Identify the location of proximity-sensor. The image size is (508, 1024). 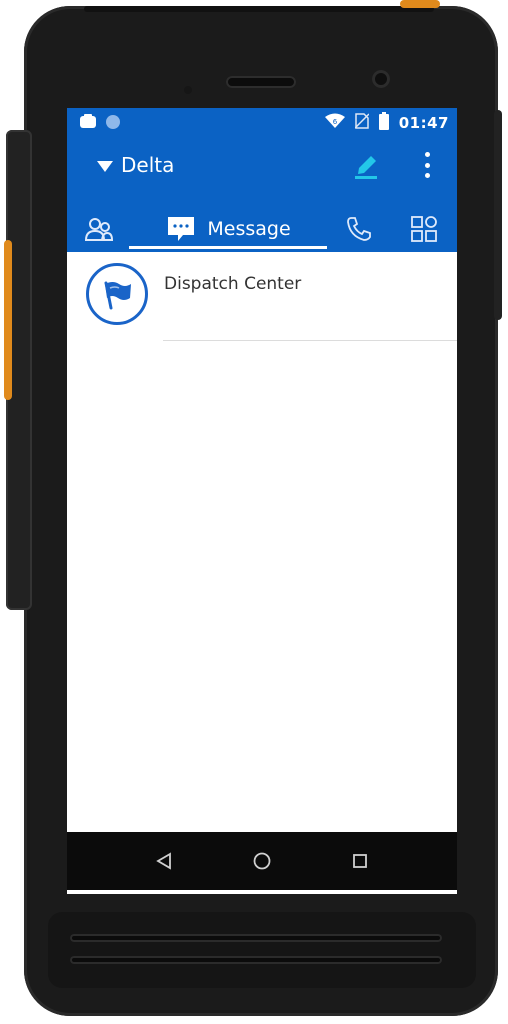
(188, 90).